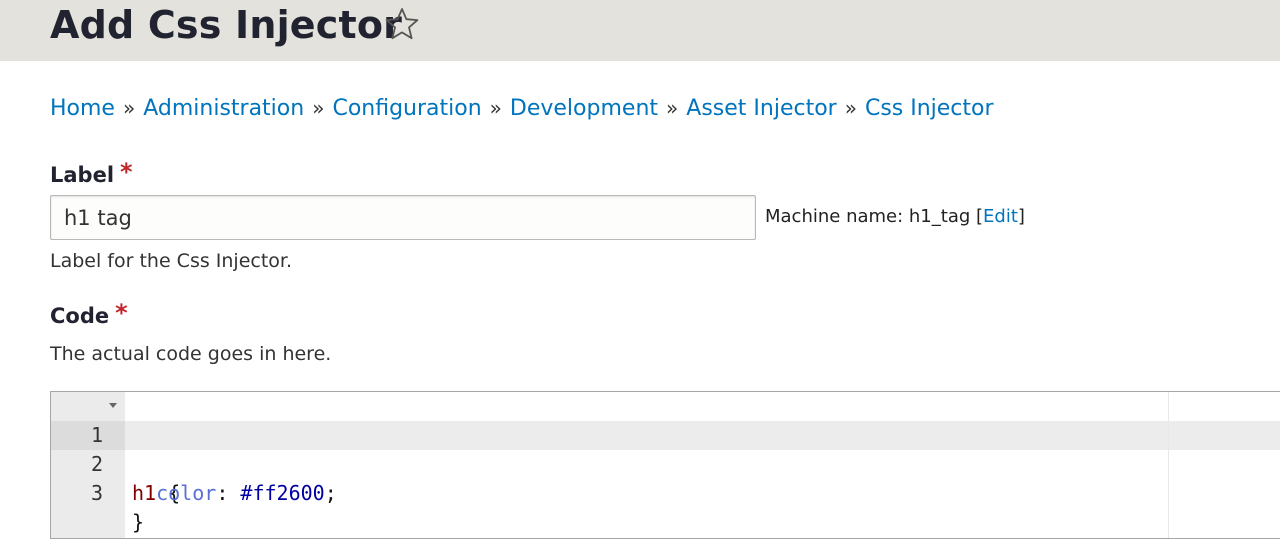 The height and width of the screenshot is (539, 1280). I want to click on page-title: Add Css Injector, so click(226, 25).